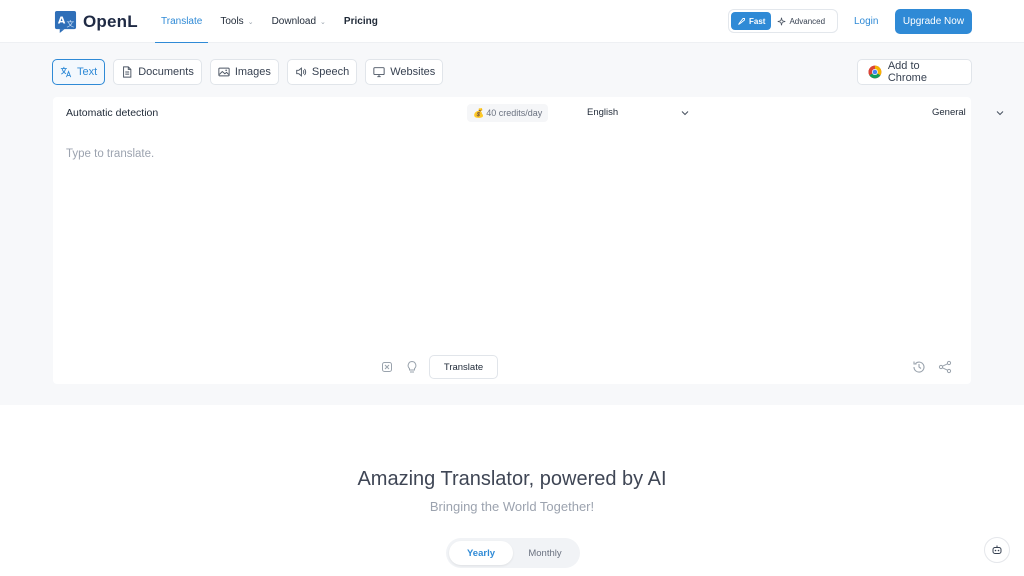 The image size is (1024, 576). Describe the element at coordinates (512, 479) in the screenshot. I see `hero-title: Amazing Translator, powered by AI` at that location.